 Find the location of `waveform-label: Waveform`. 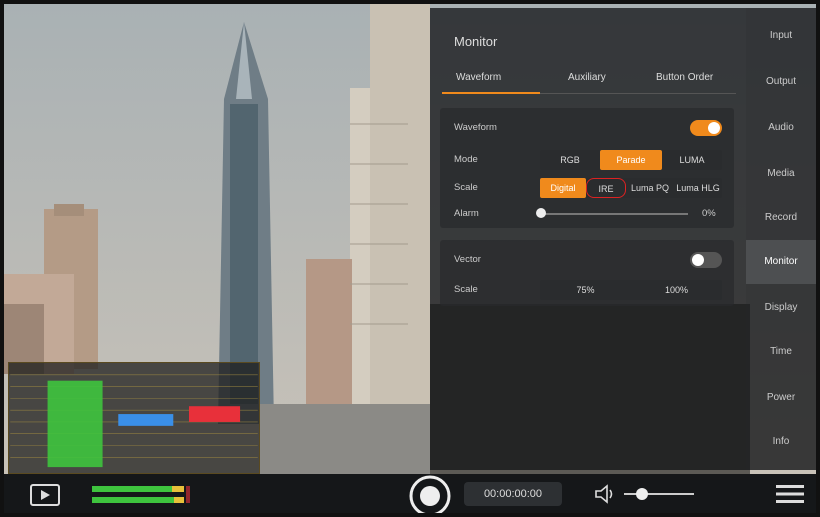

waveform-label: Waveform is located at coordinates (475, 127).